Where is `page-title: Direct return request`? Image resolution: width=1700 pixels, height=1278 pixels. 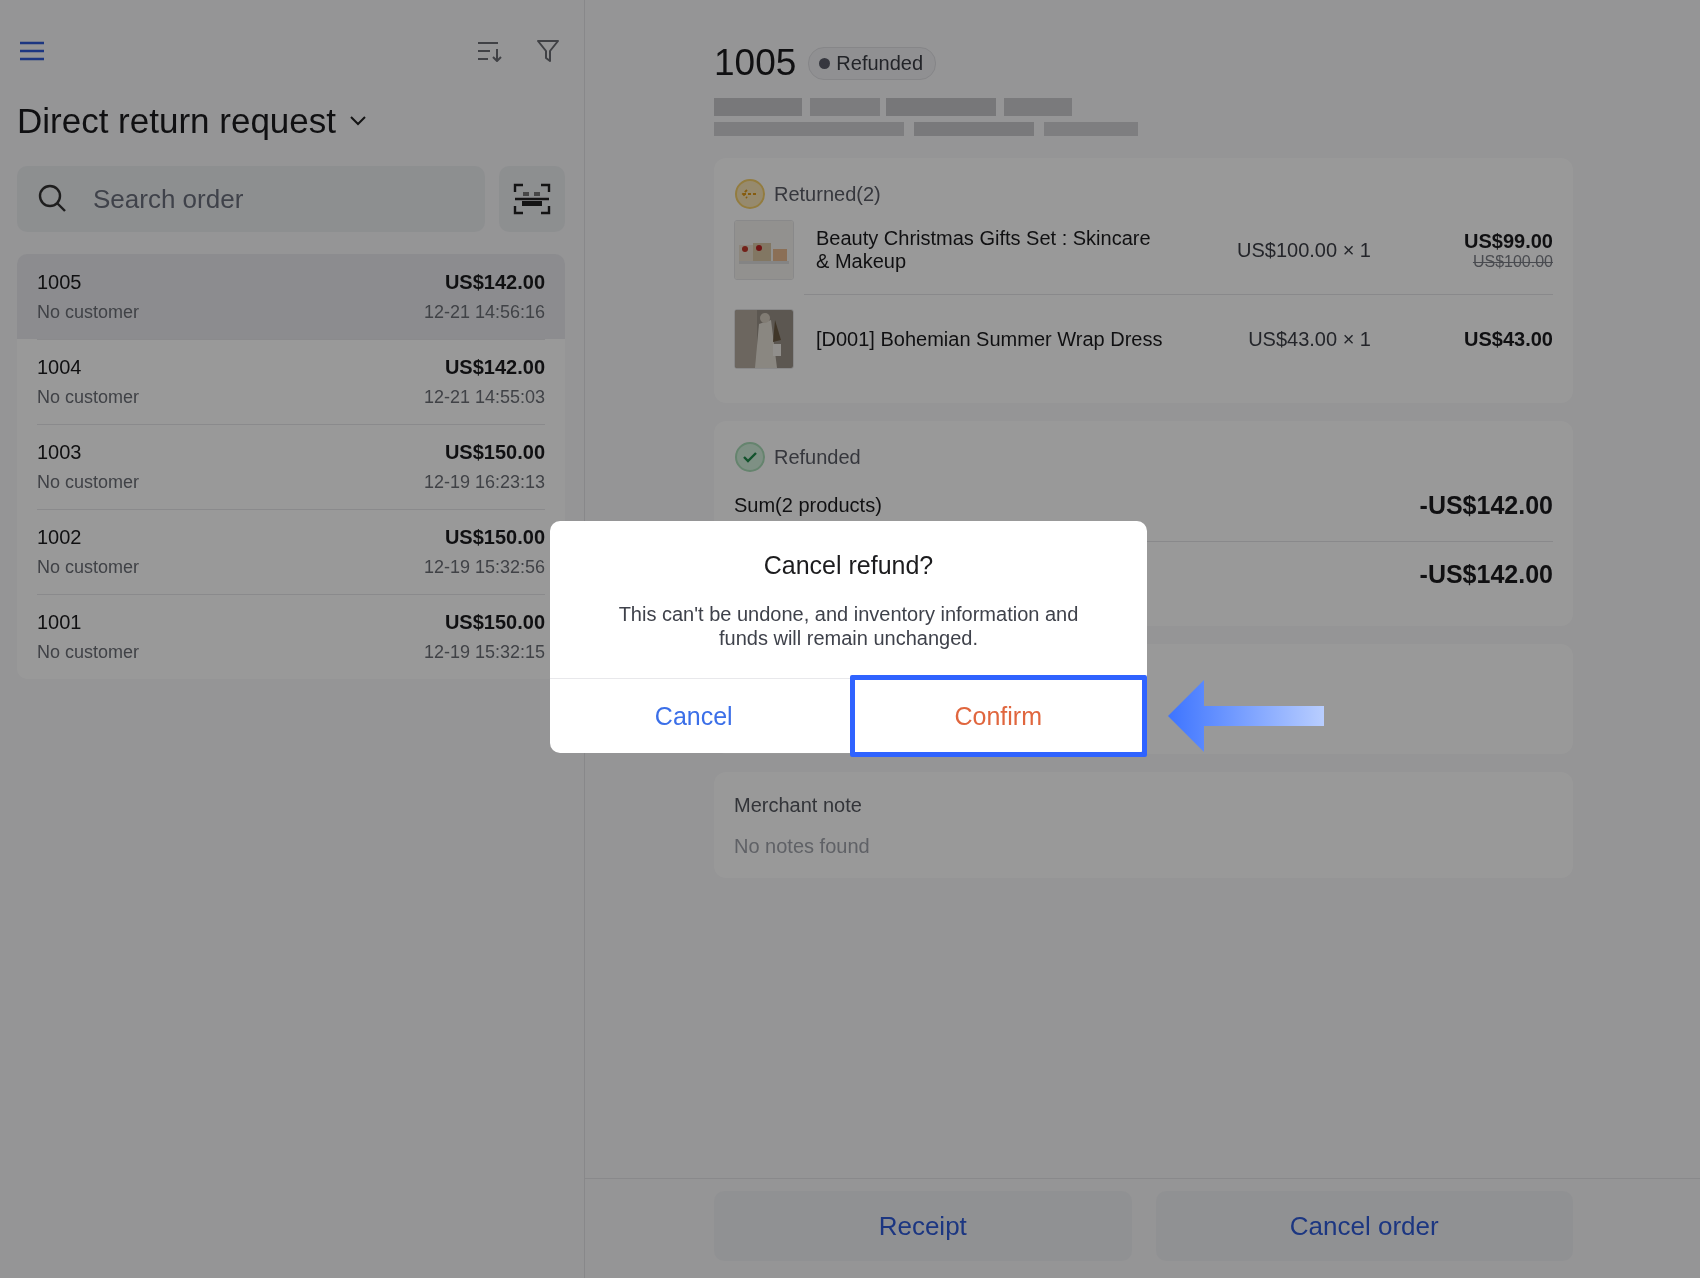
page-title: Direct return request is located at coordinates (177, 121).